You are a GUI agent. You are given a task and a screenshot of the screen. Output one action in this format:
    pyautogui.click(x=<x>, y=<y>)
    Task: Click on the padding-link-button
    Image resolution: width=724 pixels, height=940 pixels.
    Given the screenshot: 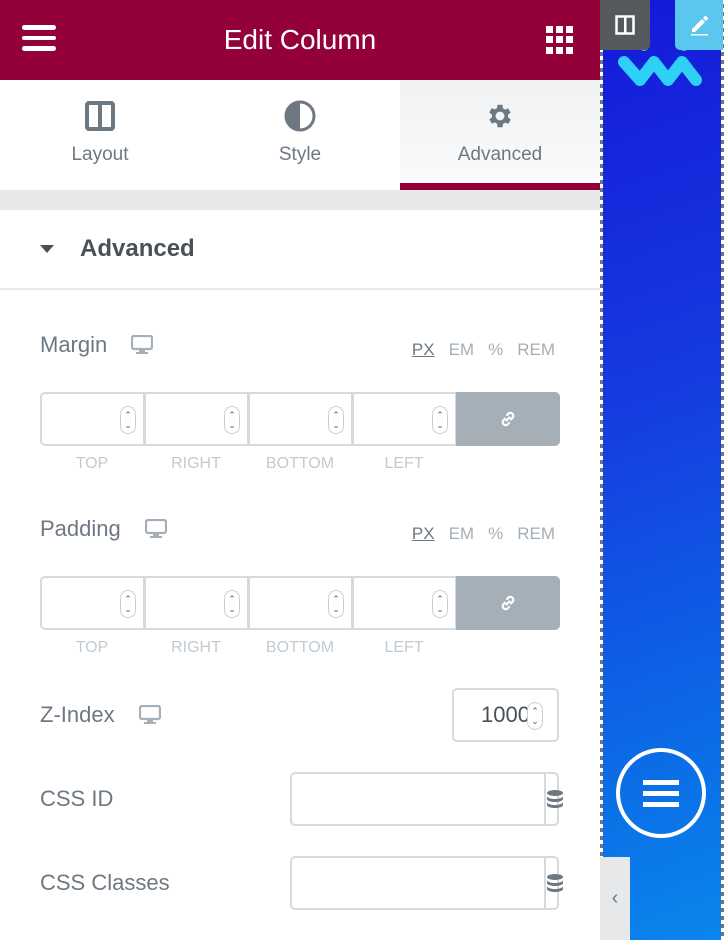 What is the action you would take?
    pyautogui.click(x=508, y=603)
    